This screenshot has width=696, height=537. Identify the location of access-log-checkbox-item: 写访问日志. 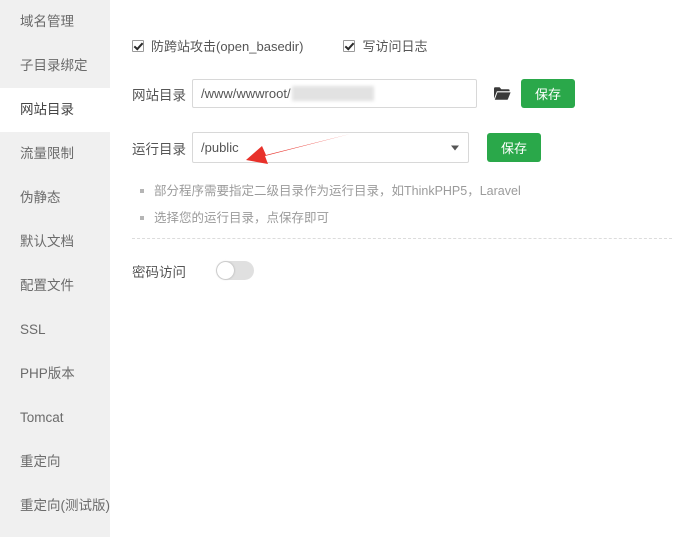
(385, 45).